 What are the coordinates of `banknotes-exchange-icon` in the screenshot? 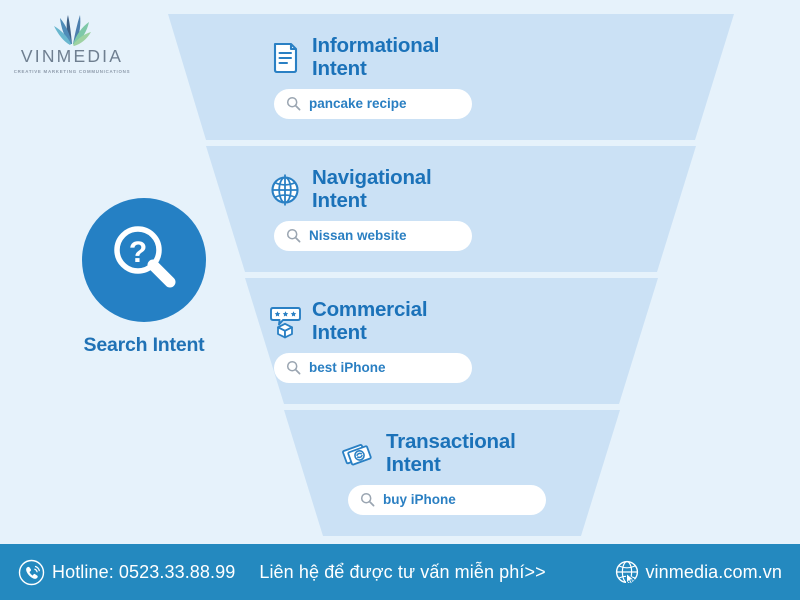 It's located at (359, 454).